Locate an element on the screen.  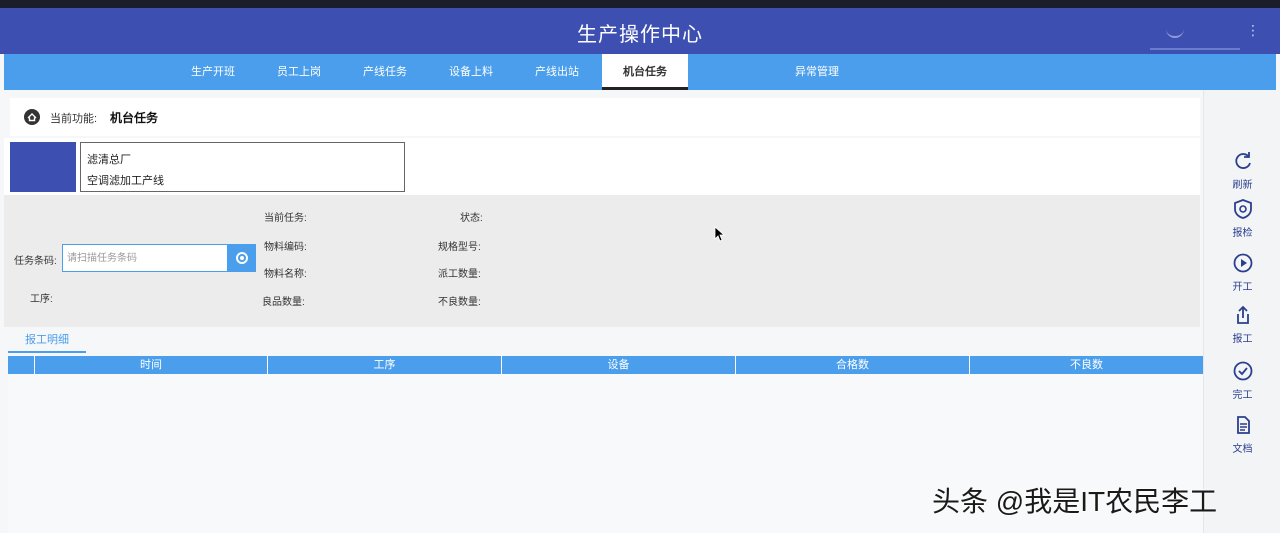
upload-icon is located at coordinates (1242, 314).